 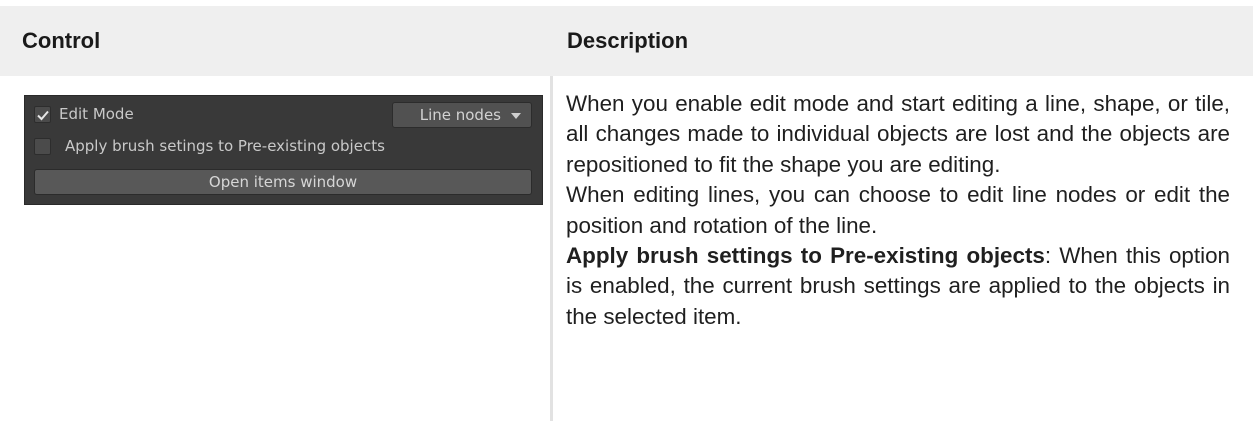 What do you see at coordinates (96, 114) in the screenshot?
I see `edit-mode-label: Edit Mode` at bounding box center [96, 114].